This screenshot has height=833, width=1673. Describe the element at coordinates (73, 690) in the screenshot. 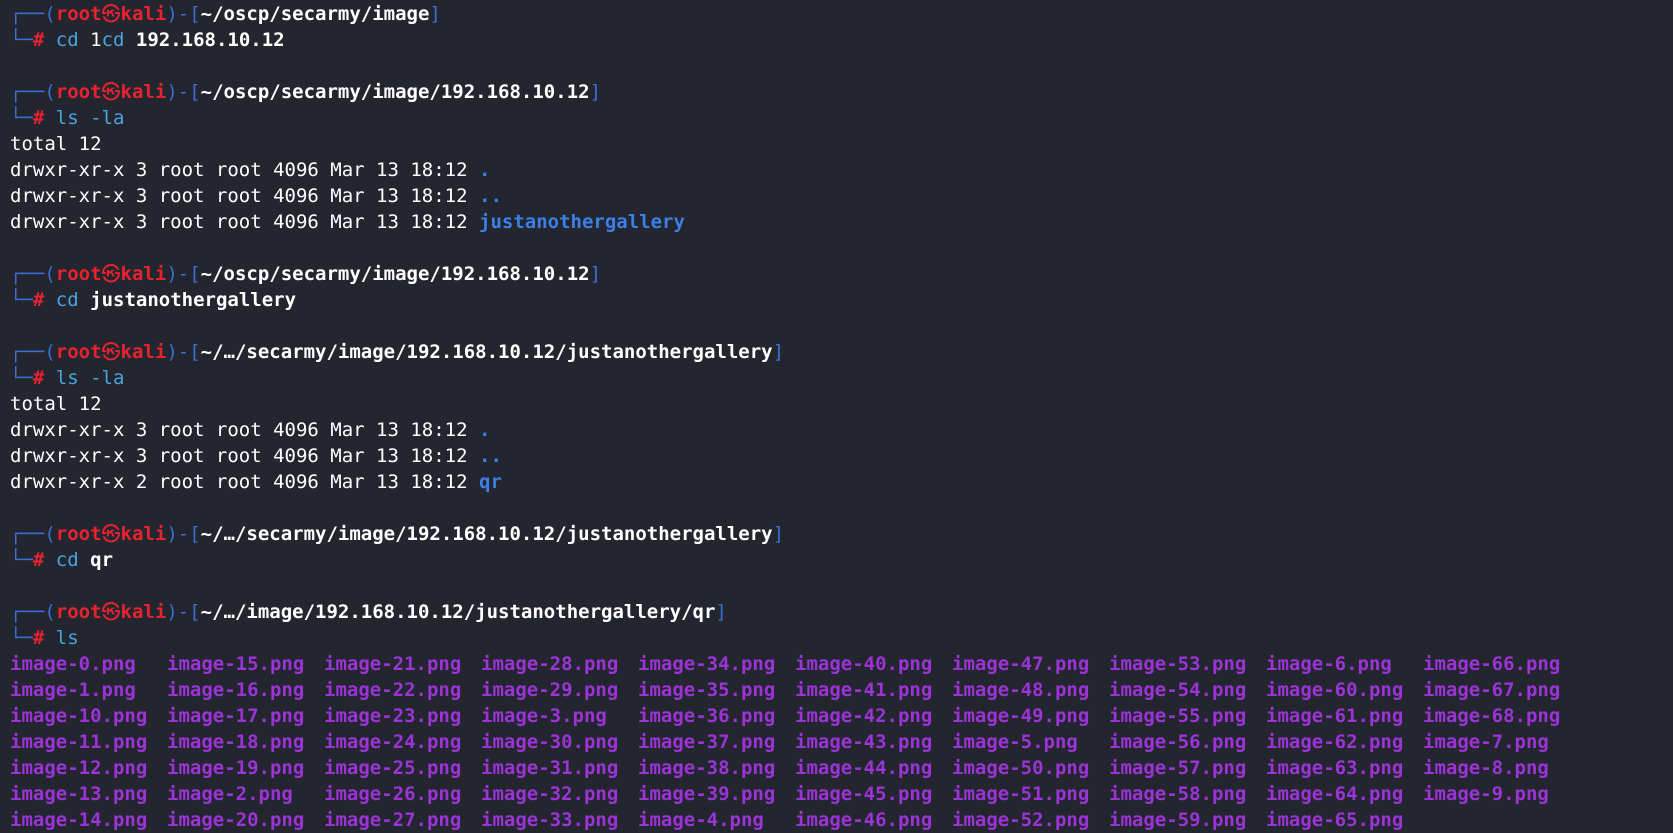

I see `file-name: image-1.png` at that location.